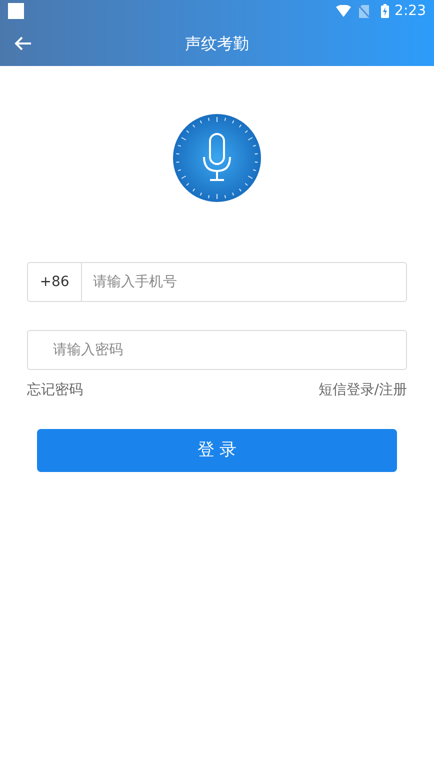 Image resolution: width=434 pixels, height=779 pixels. What do you see at coordinates (217, 350) in the screenshot?
I see `password-field: 请输入密码` at bounding box center [217, 350].